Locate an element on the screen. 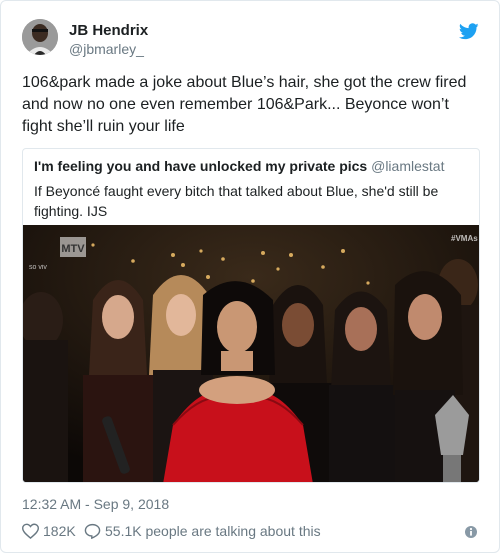 This screenshot has height=553, width=500. svg-text: MTV is located at coordinates (73, 249).